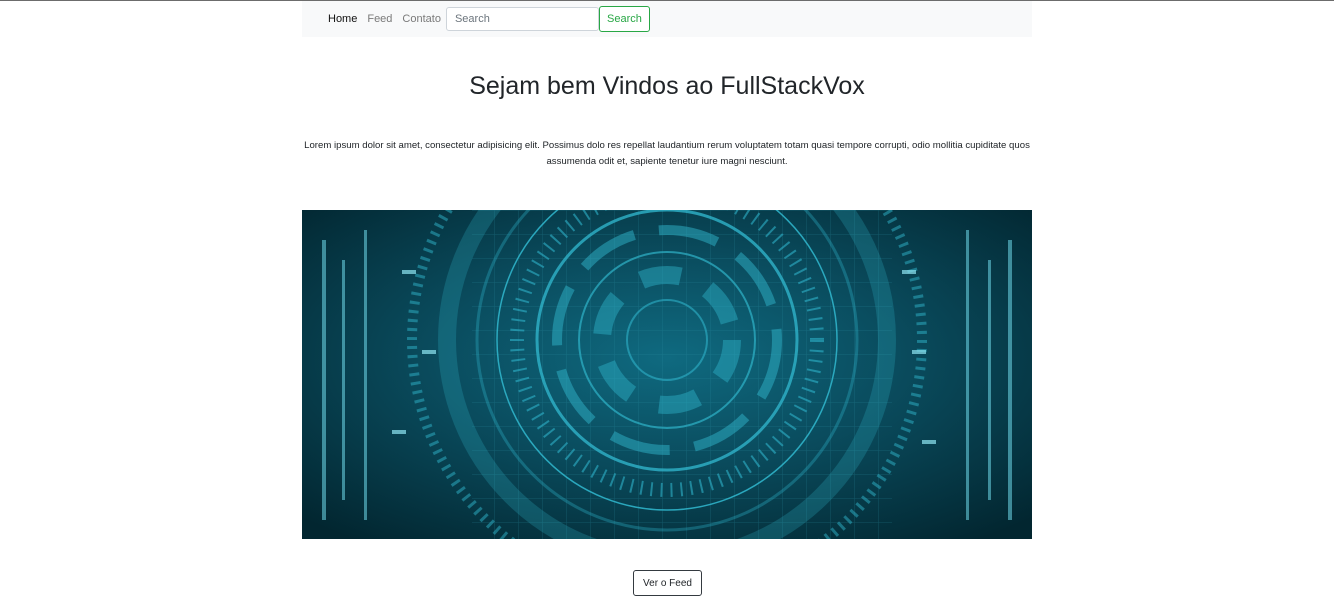 Image resolution: width=1334 pixels, height=599 pixels. What do you see at coordinates (522, 19) in the screenshot?
I see `search-input` at bounding box center [522, 19].